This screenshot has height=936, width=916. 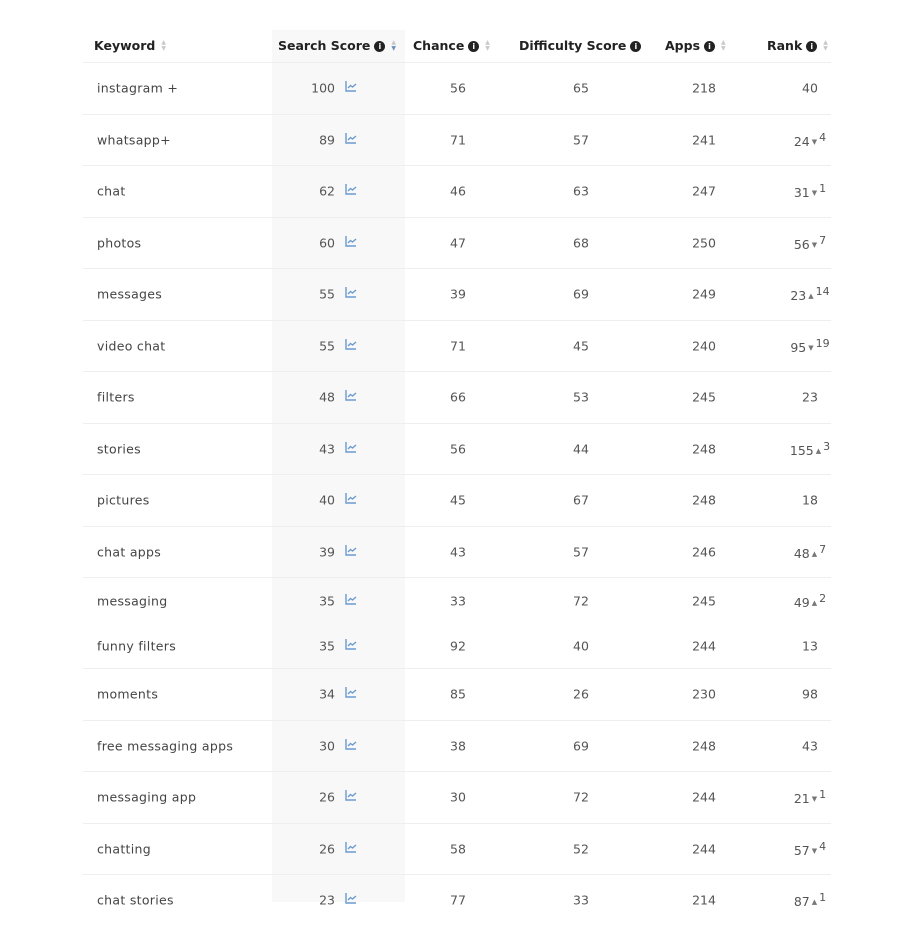 I want to click on search-score-cell: 30, so click(x=327, y=746).